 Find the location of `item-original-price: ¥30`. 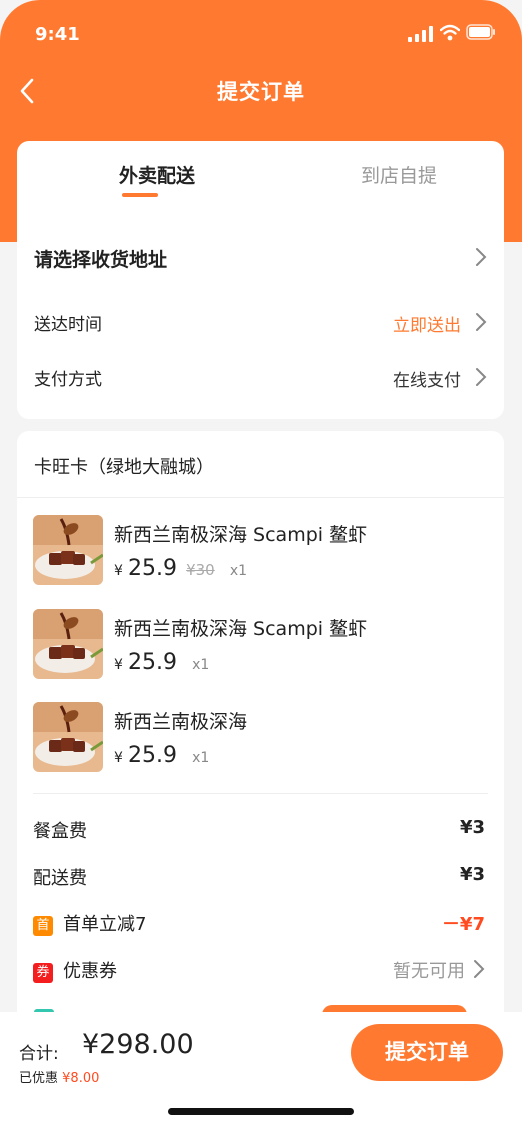

item-original-price: ¥30 is located at coordinates (200, 570).